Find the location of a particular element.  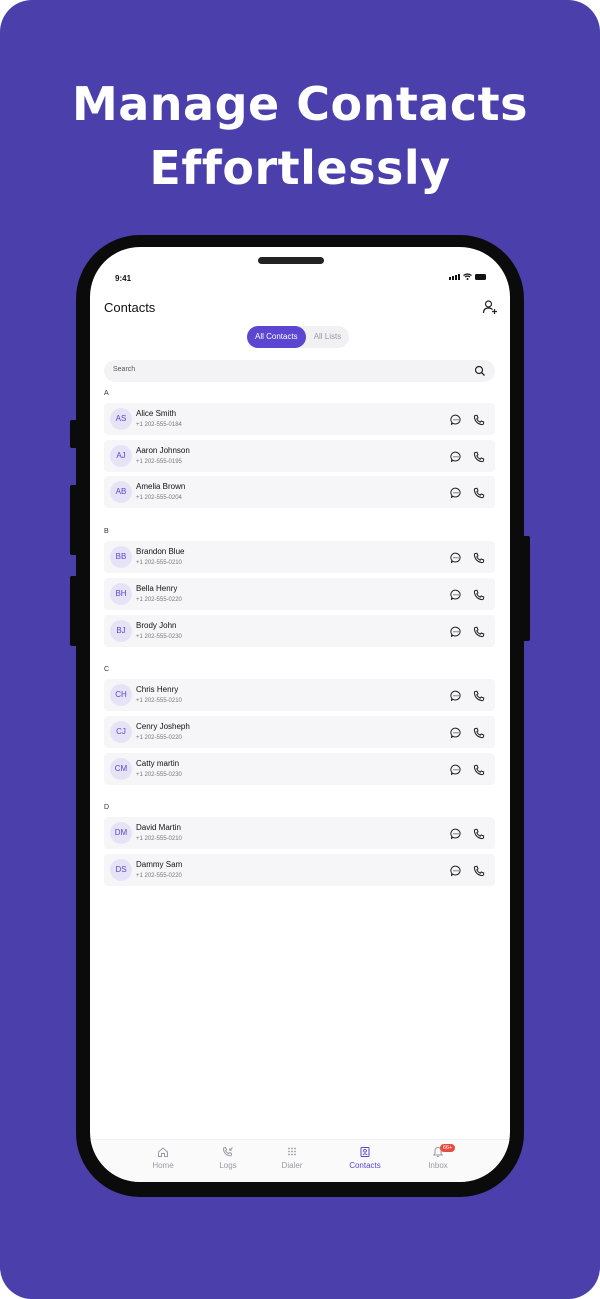

tab-label: Home is located at coordinates (163, 1165).